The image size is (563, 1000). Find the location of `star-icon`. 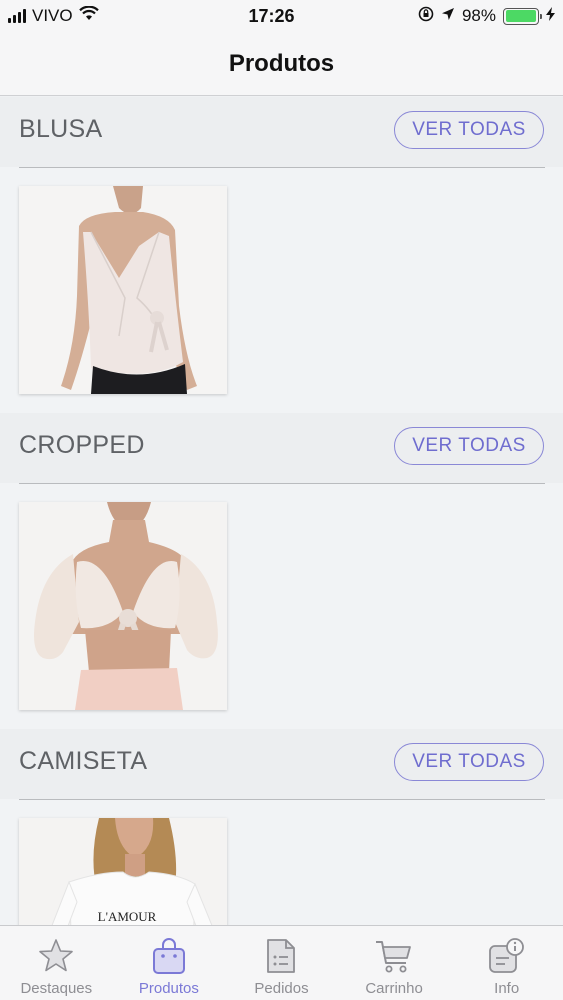

star-icon is located at coordinates (56, 956).